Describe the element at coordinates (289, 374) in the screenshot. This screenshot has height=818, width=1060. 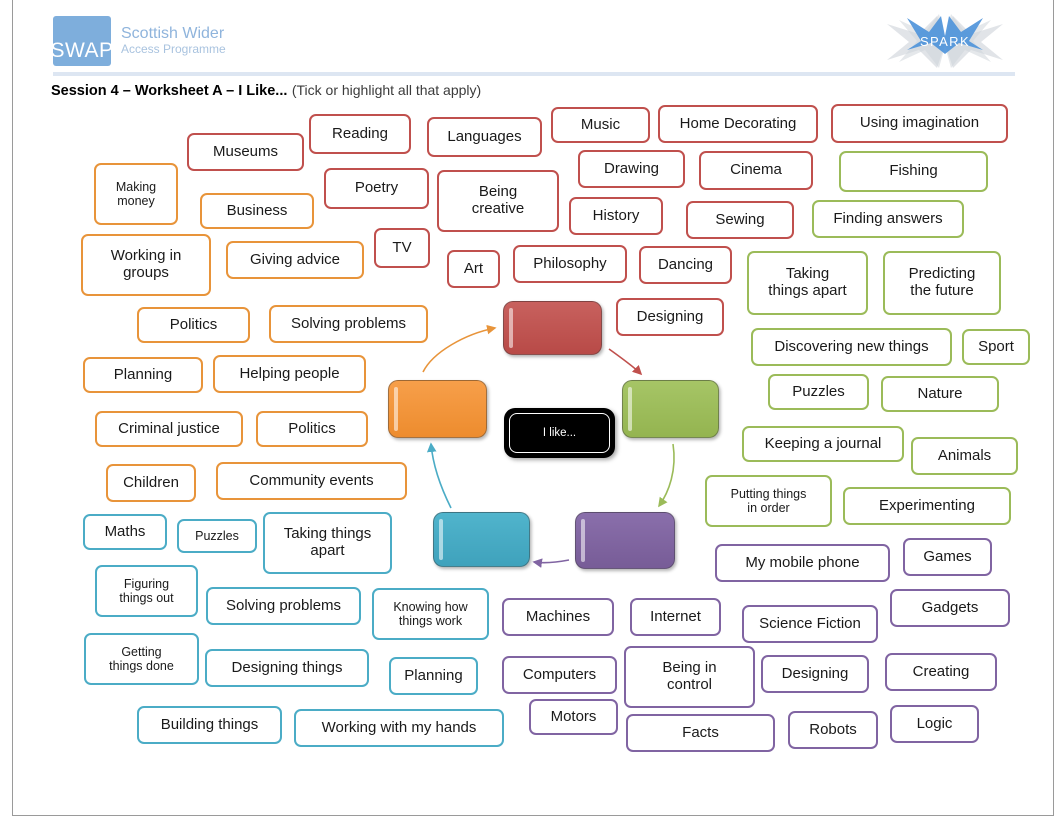
I see `interest-pill: Helping people` at that location.